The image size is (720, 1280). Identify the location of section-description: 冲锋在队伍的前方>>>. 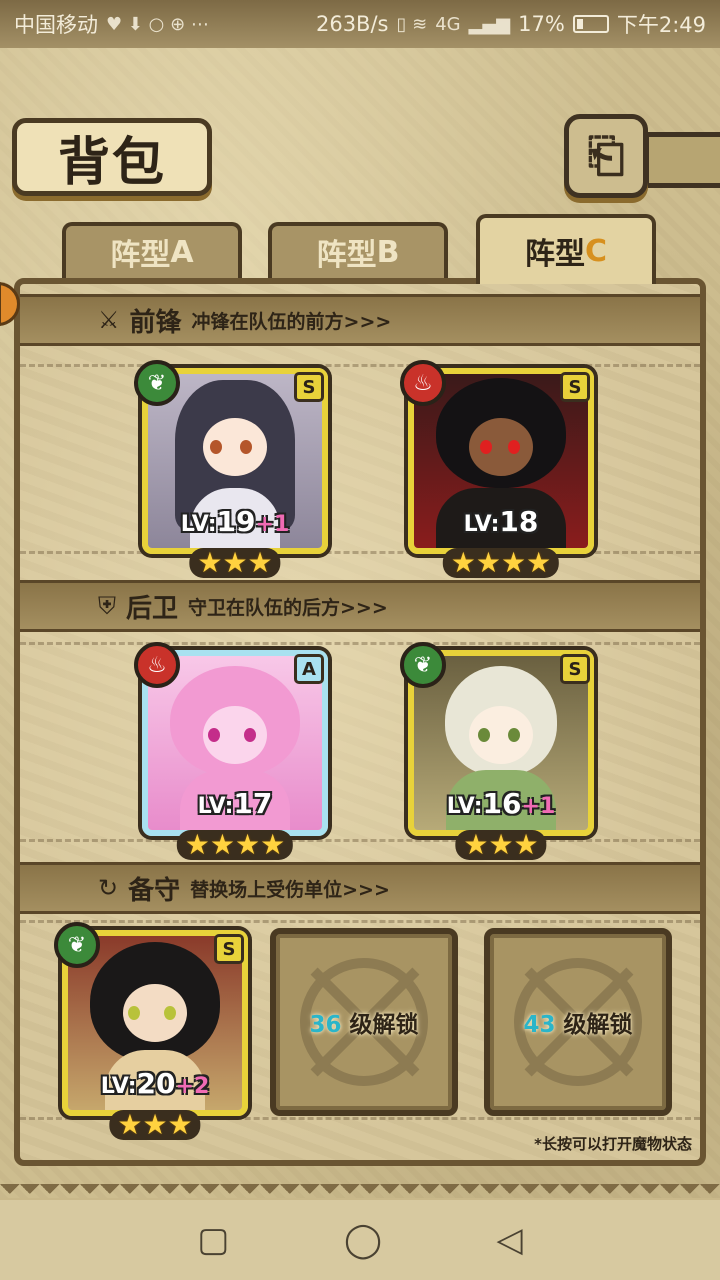
(291, 321).